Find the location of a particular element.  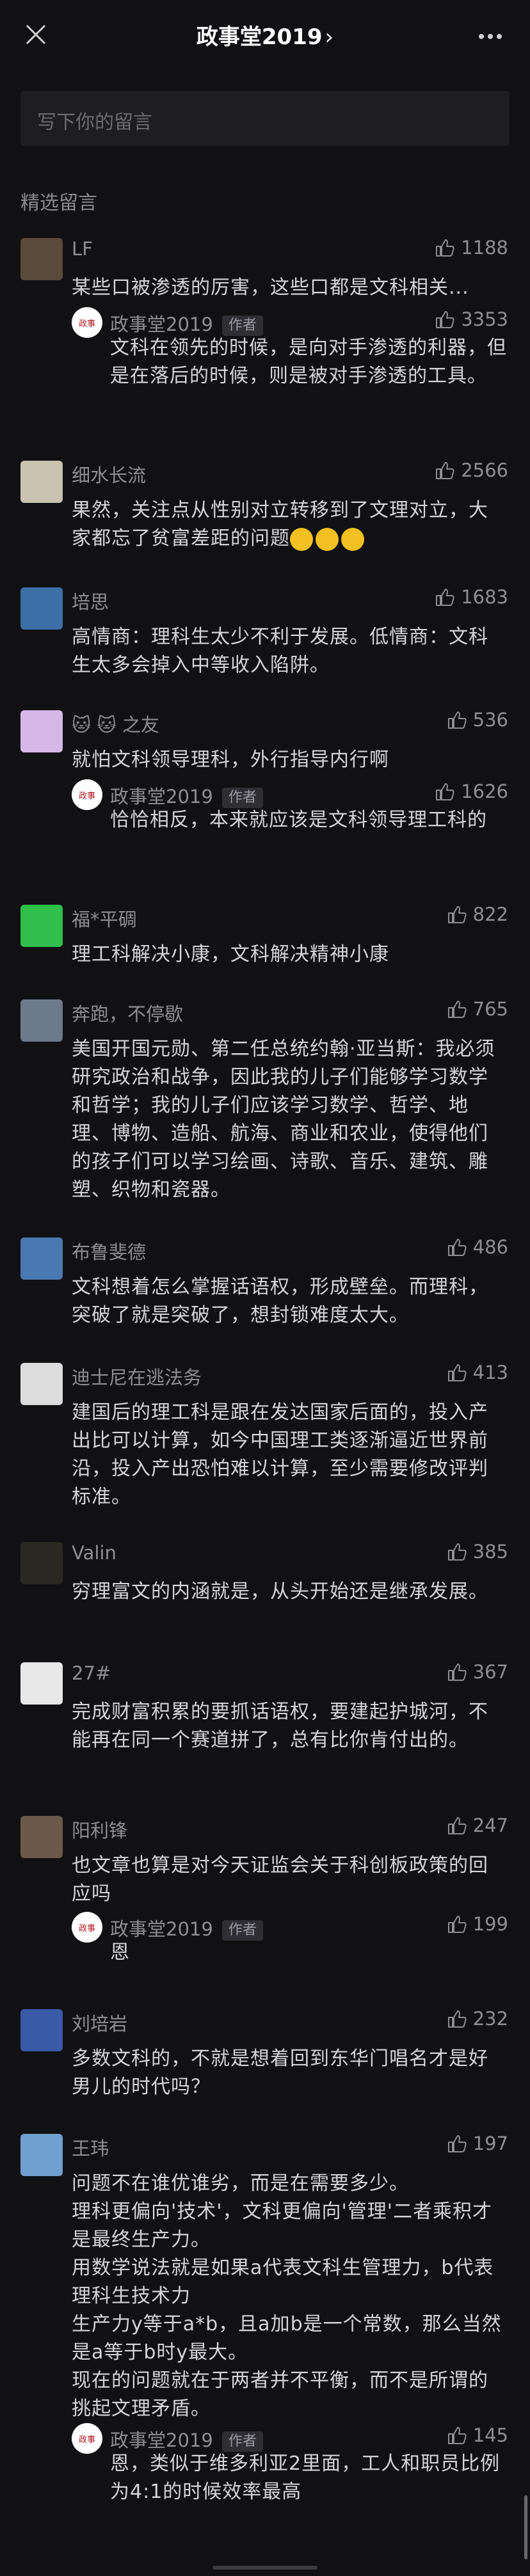

like-button: 2566 is located at coordinates (471, 470).